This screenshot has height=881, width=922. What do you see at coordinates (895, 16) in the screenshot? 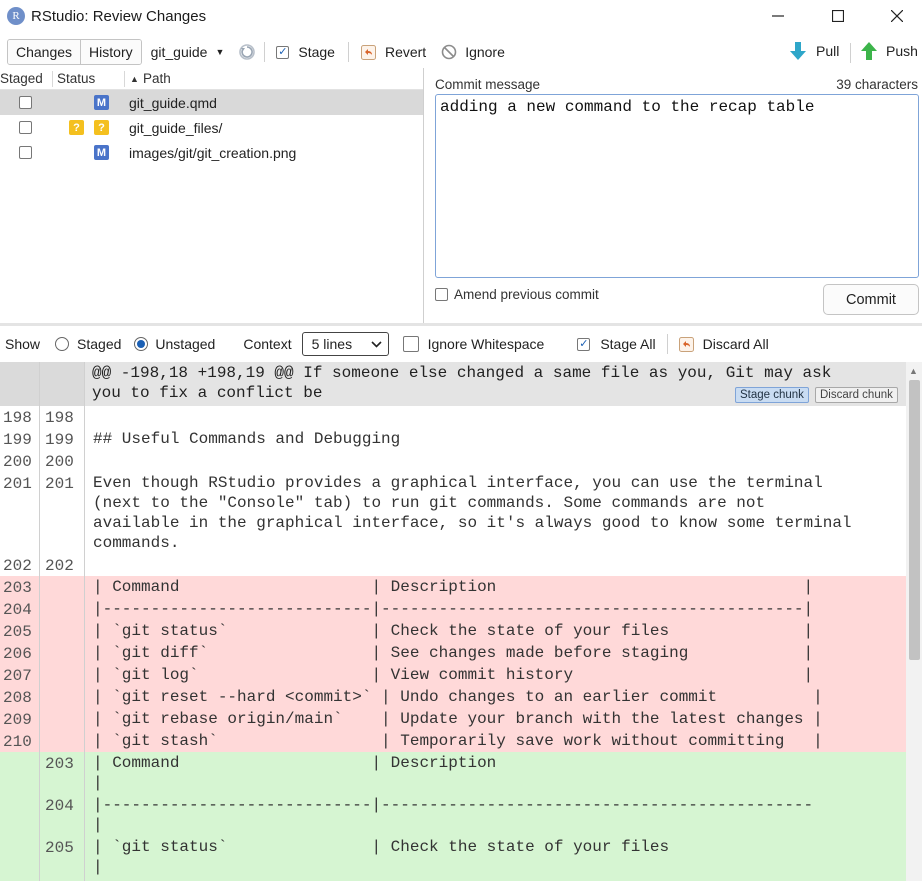
I see `close-button` at bounding box center [895, 16].